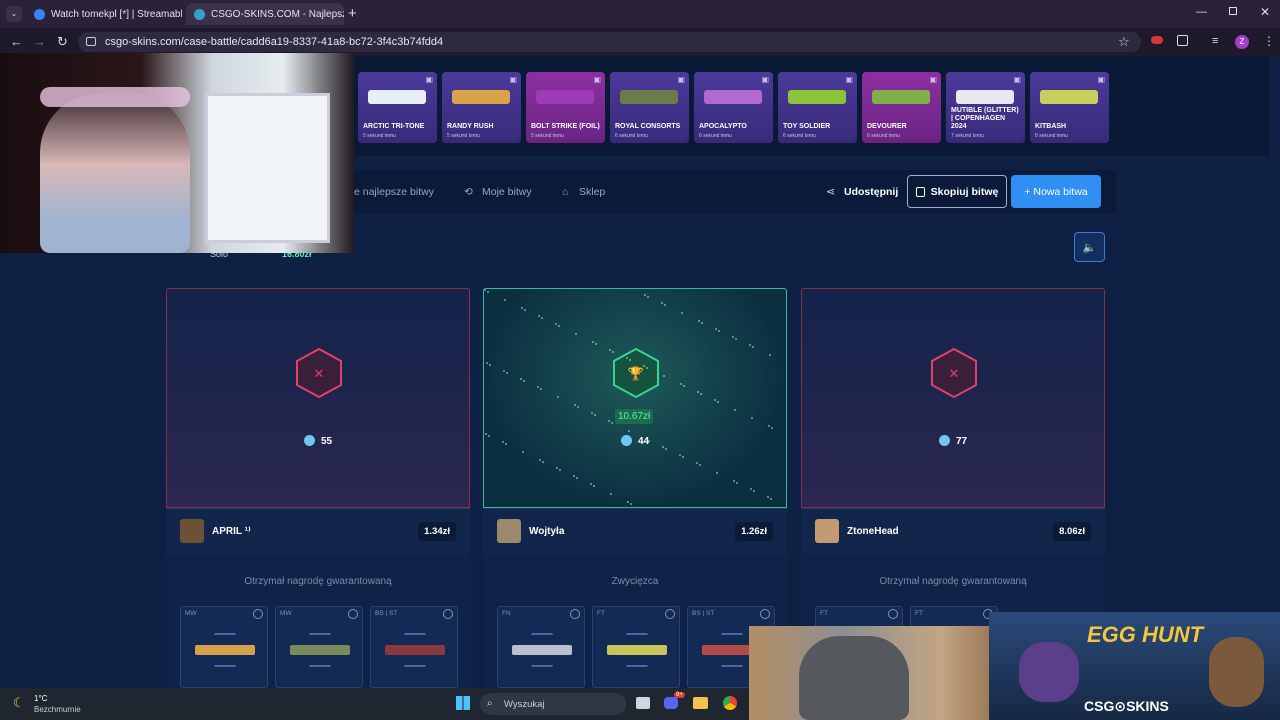  What do you see at coordinates (635, 441) in the screenshot?
I see `coin-count: 44` at bounding box center [635, 441].